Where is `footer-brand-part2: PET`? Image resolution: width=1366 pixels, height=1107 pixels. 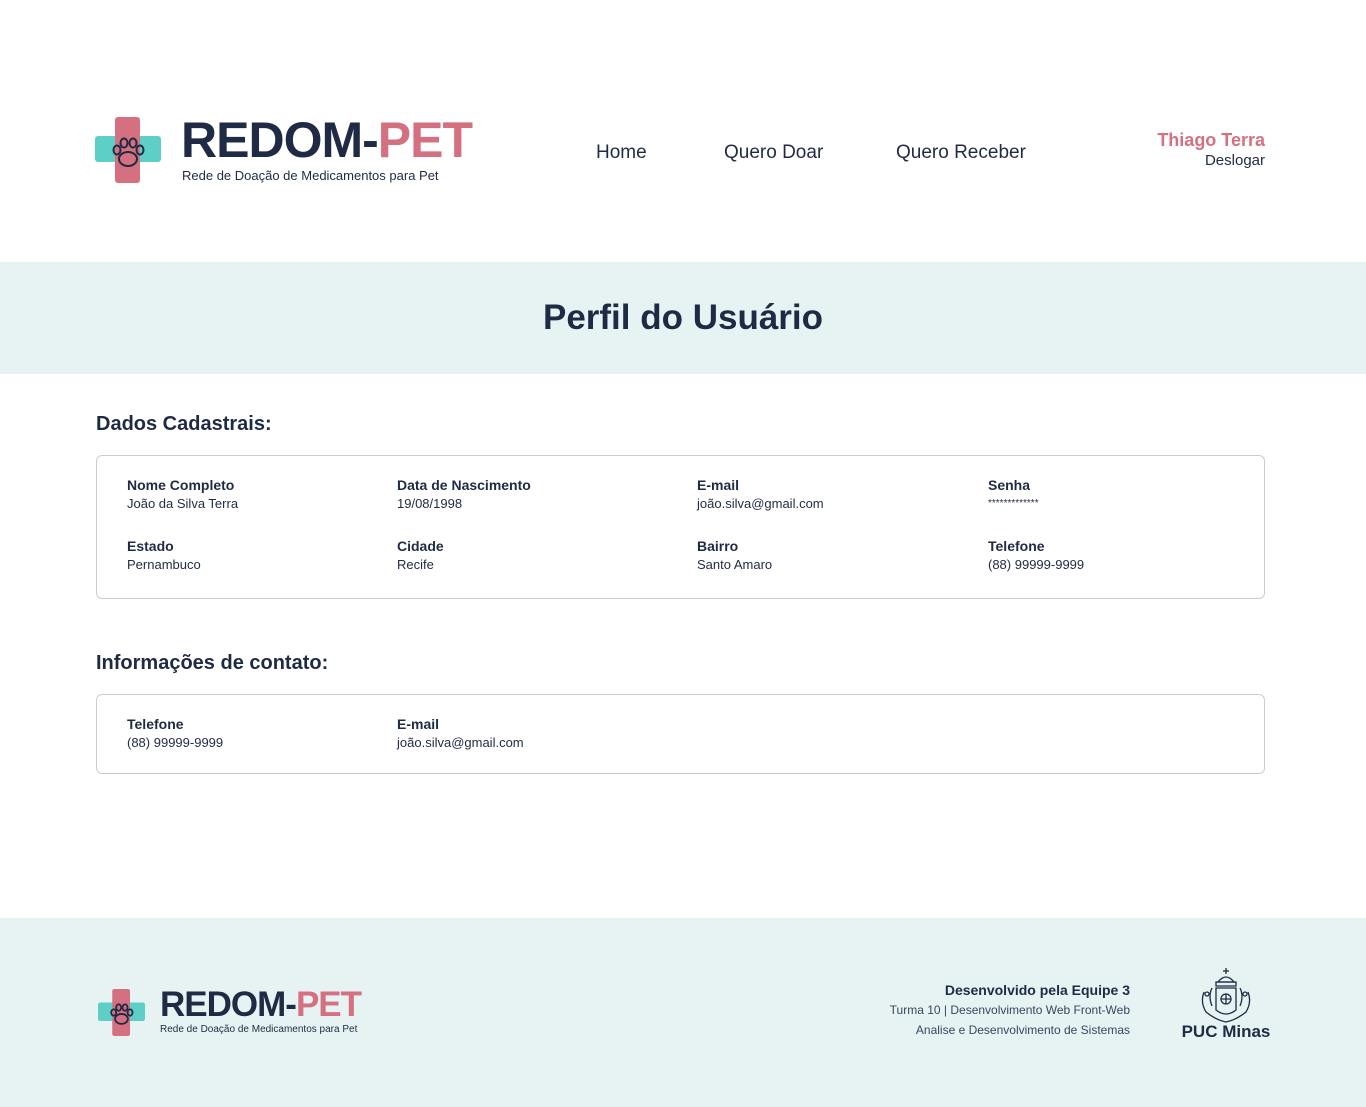 footer-brand-part2: PET is located at coordinates (328, 1004).